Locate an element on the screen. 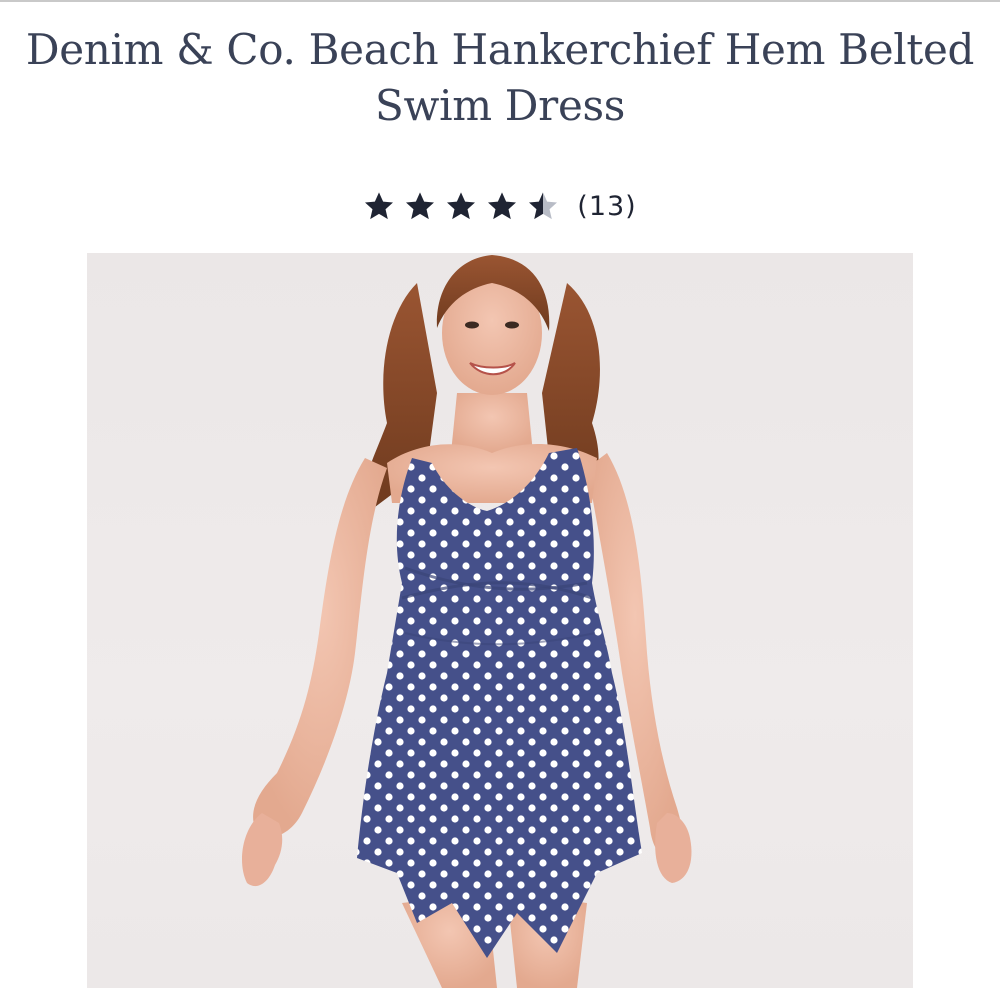  top-divider is located at coordinates (500, 1).